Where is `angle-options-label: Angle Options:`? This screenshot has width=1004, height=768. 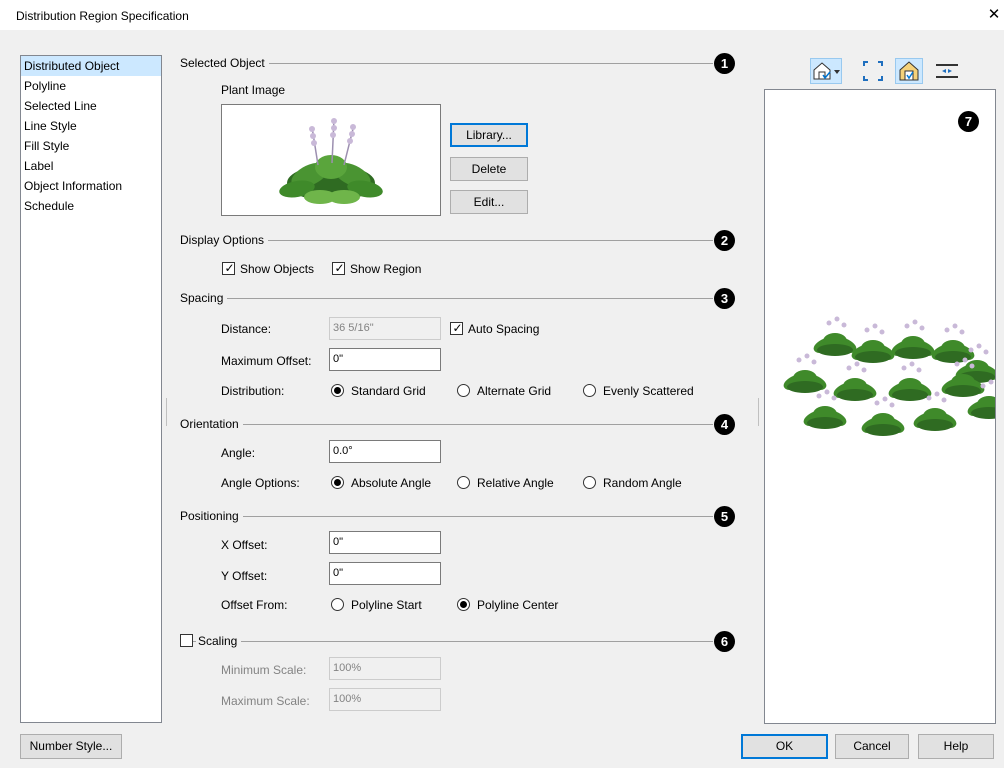 angle-options-label: Angle Options: is located at coordinates (260, 483).